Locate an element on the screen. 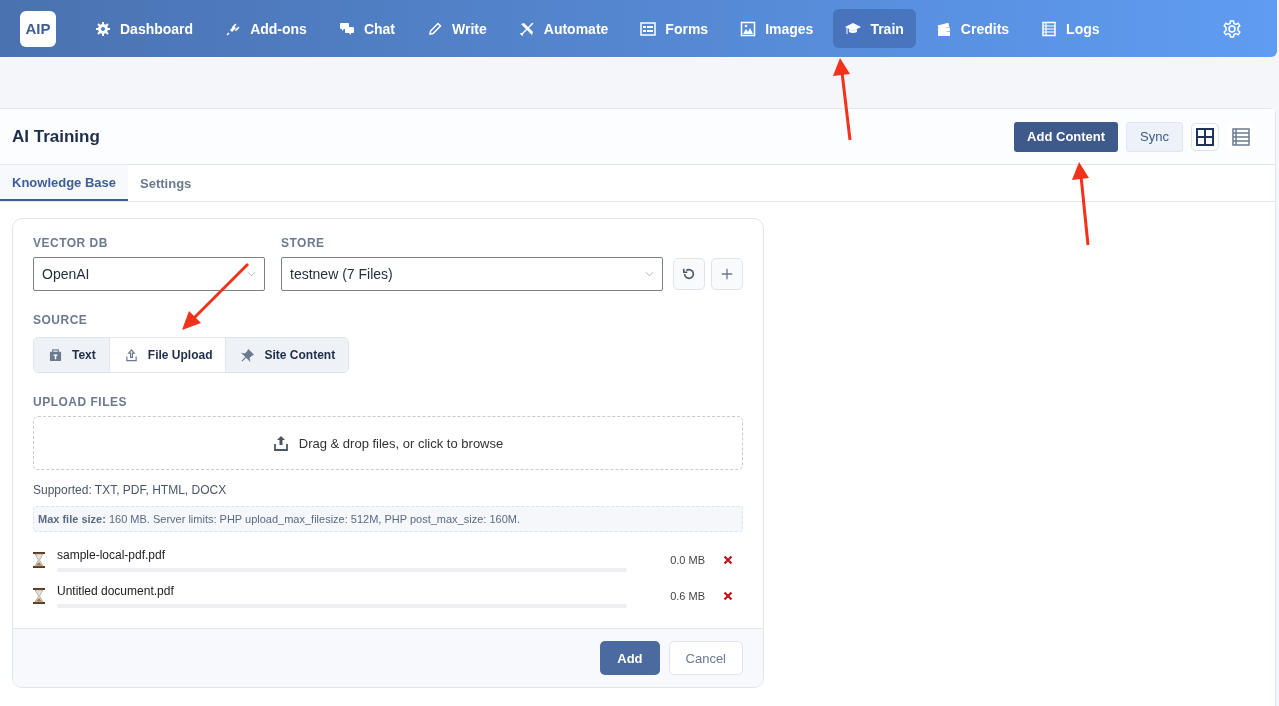  nav-item: Forms is located at coordinates (674, 28).